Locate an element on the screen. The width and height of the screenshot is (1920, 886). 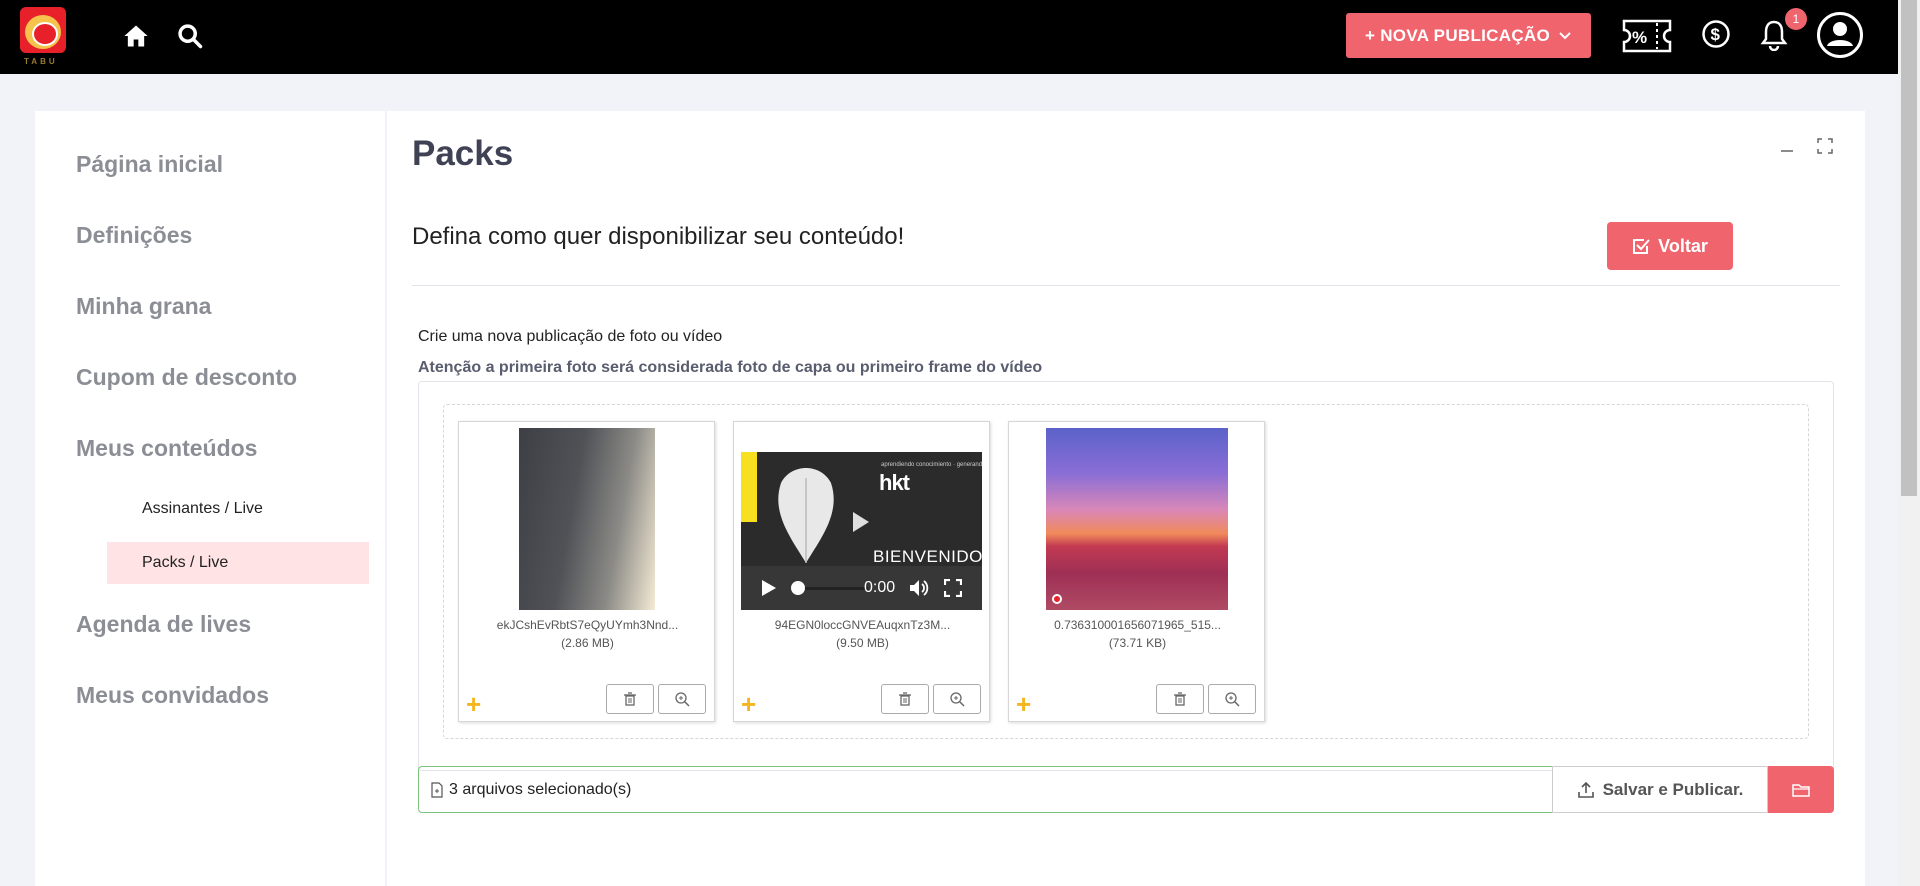
sidebar-item-coupons: Cupom de desconto is located at coordinates (186, 377).